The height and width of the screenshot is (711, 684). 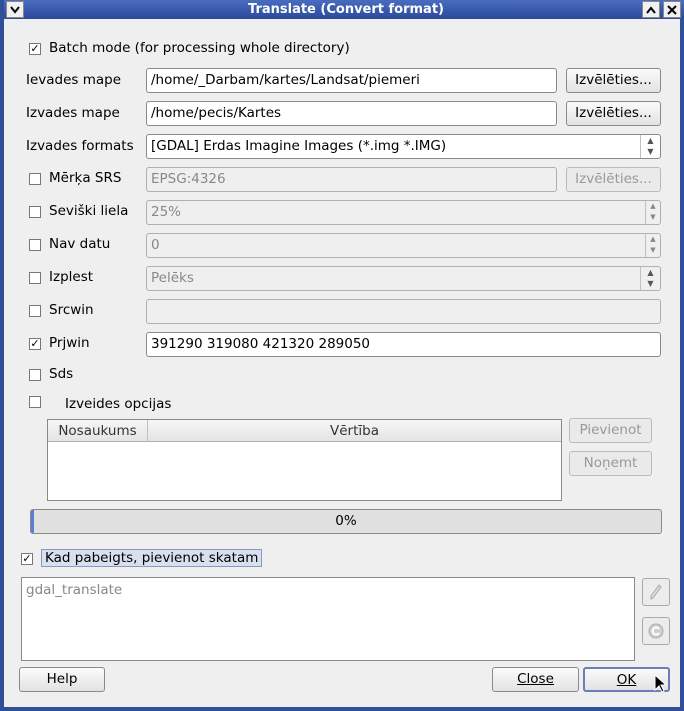 I want to click on progress-bar: 0%, so click(x=346, y=521).